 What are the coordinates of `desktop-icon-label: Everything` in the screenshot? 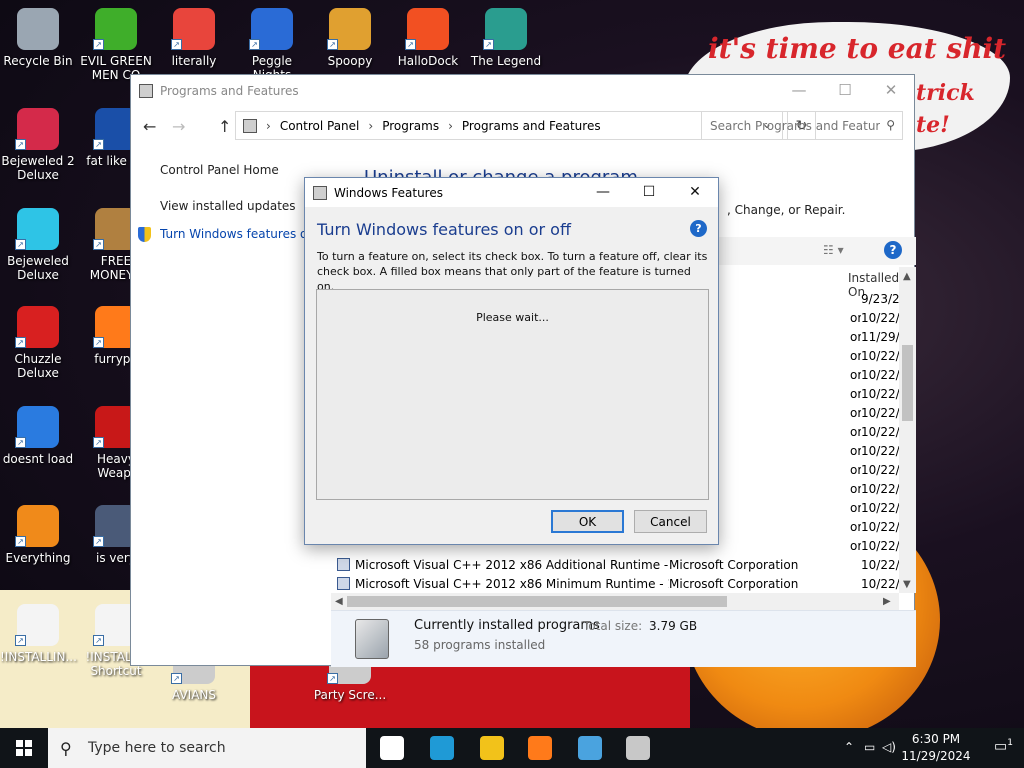 It's located at (38, 558).